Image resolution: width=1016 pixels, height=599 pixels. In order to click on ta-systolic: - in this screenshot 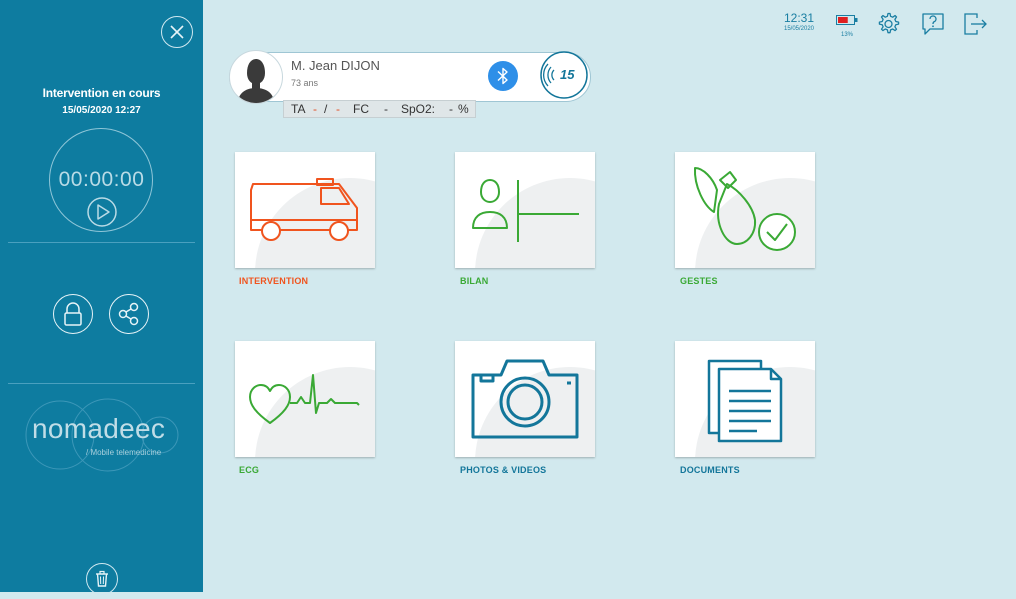, I will do `click(315, 109)`.